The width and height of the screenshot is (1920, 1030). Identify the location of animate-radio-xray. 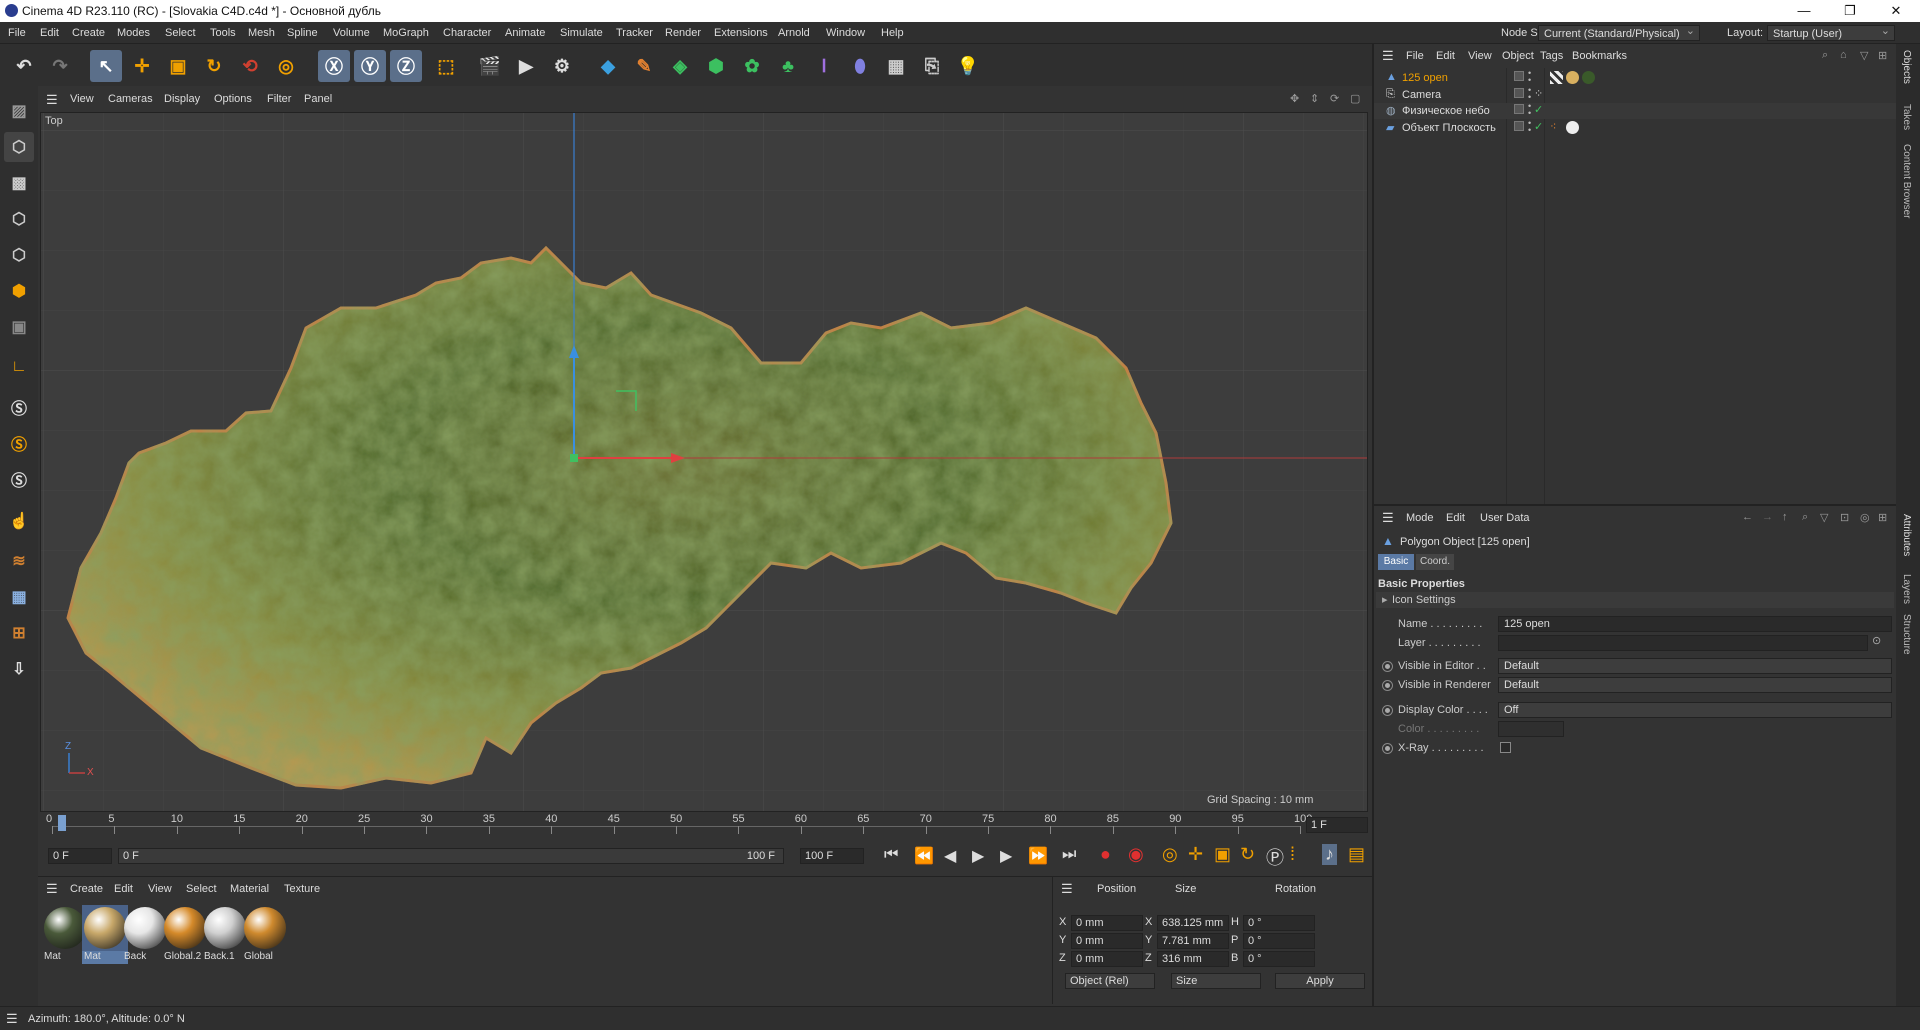
(1387, 748).